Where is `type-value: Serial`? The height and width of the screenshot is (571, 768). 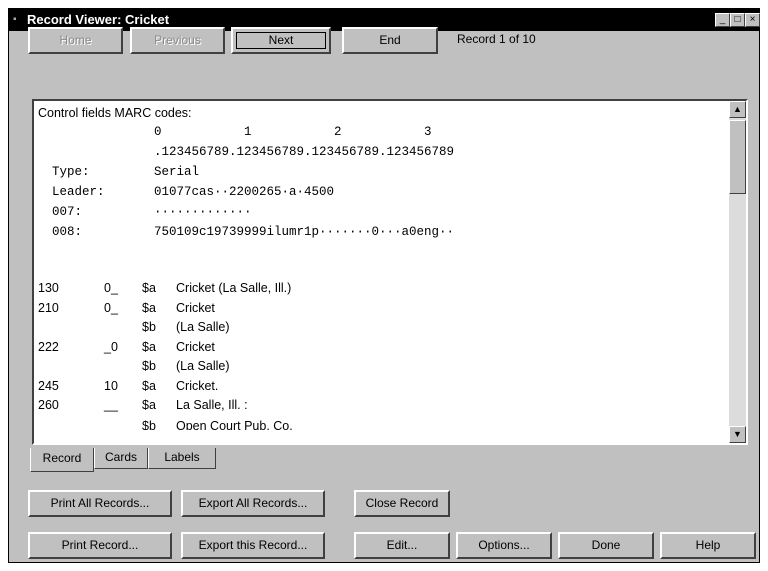 type-value: Serial is located at coordinates (177, 172).